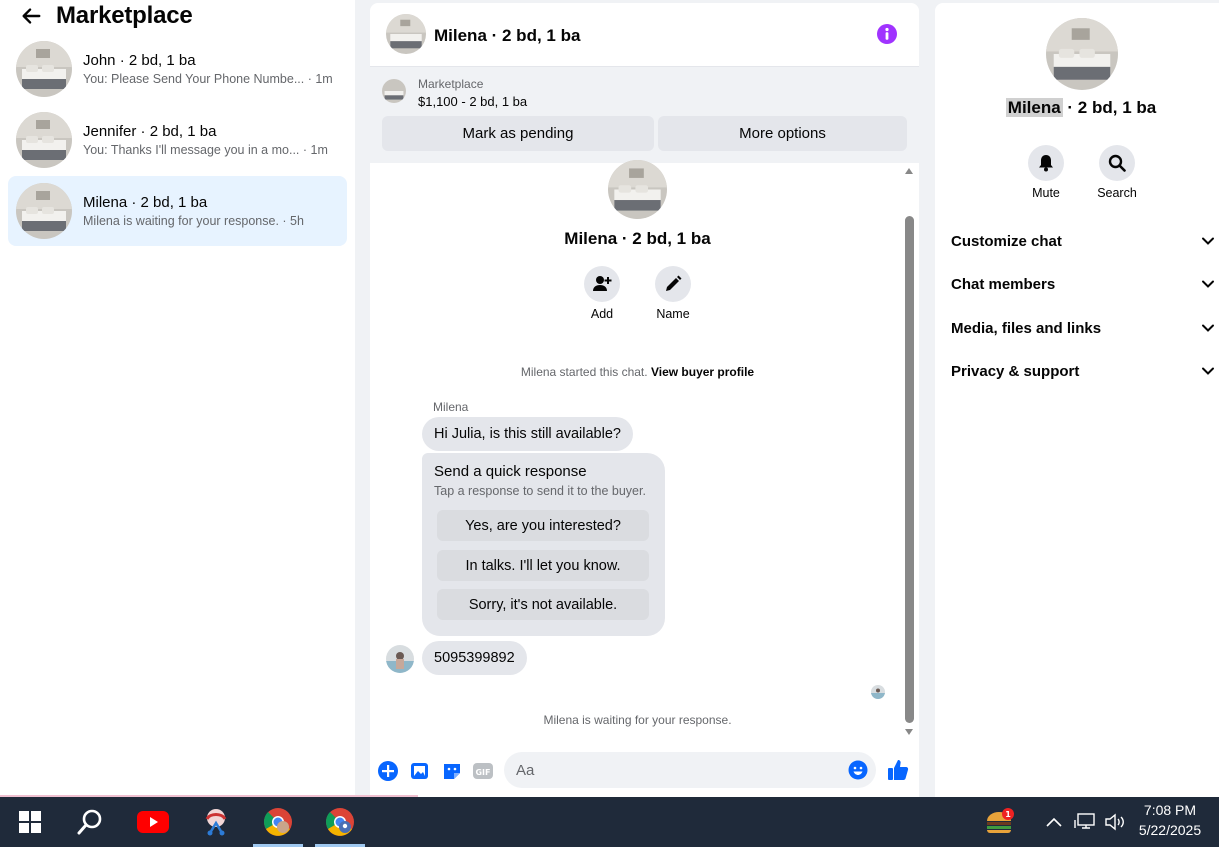 Image resolution: width=1219 pixels, height=847 pixels. What do you see at coordinates (139, 60) in the screenshot?
I see `conversation-name: John · 2 bd, 1 ba` at bounding box center [139, 60].